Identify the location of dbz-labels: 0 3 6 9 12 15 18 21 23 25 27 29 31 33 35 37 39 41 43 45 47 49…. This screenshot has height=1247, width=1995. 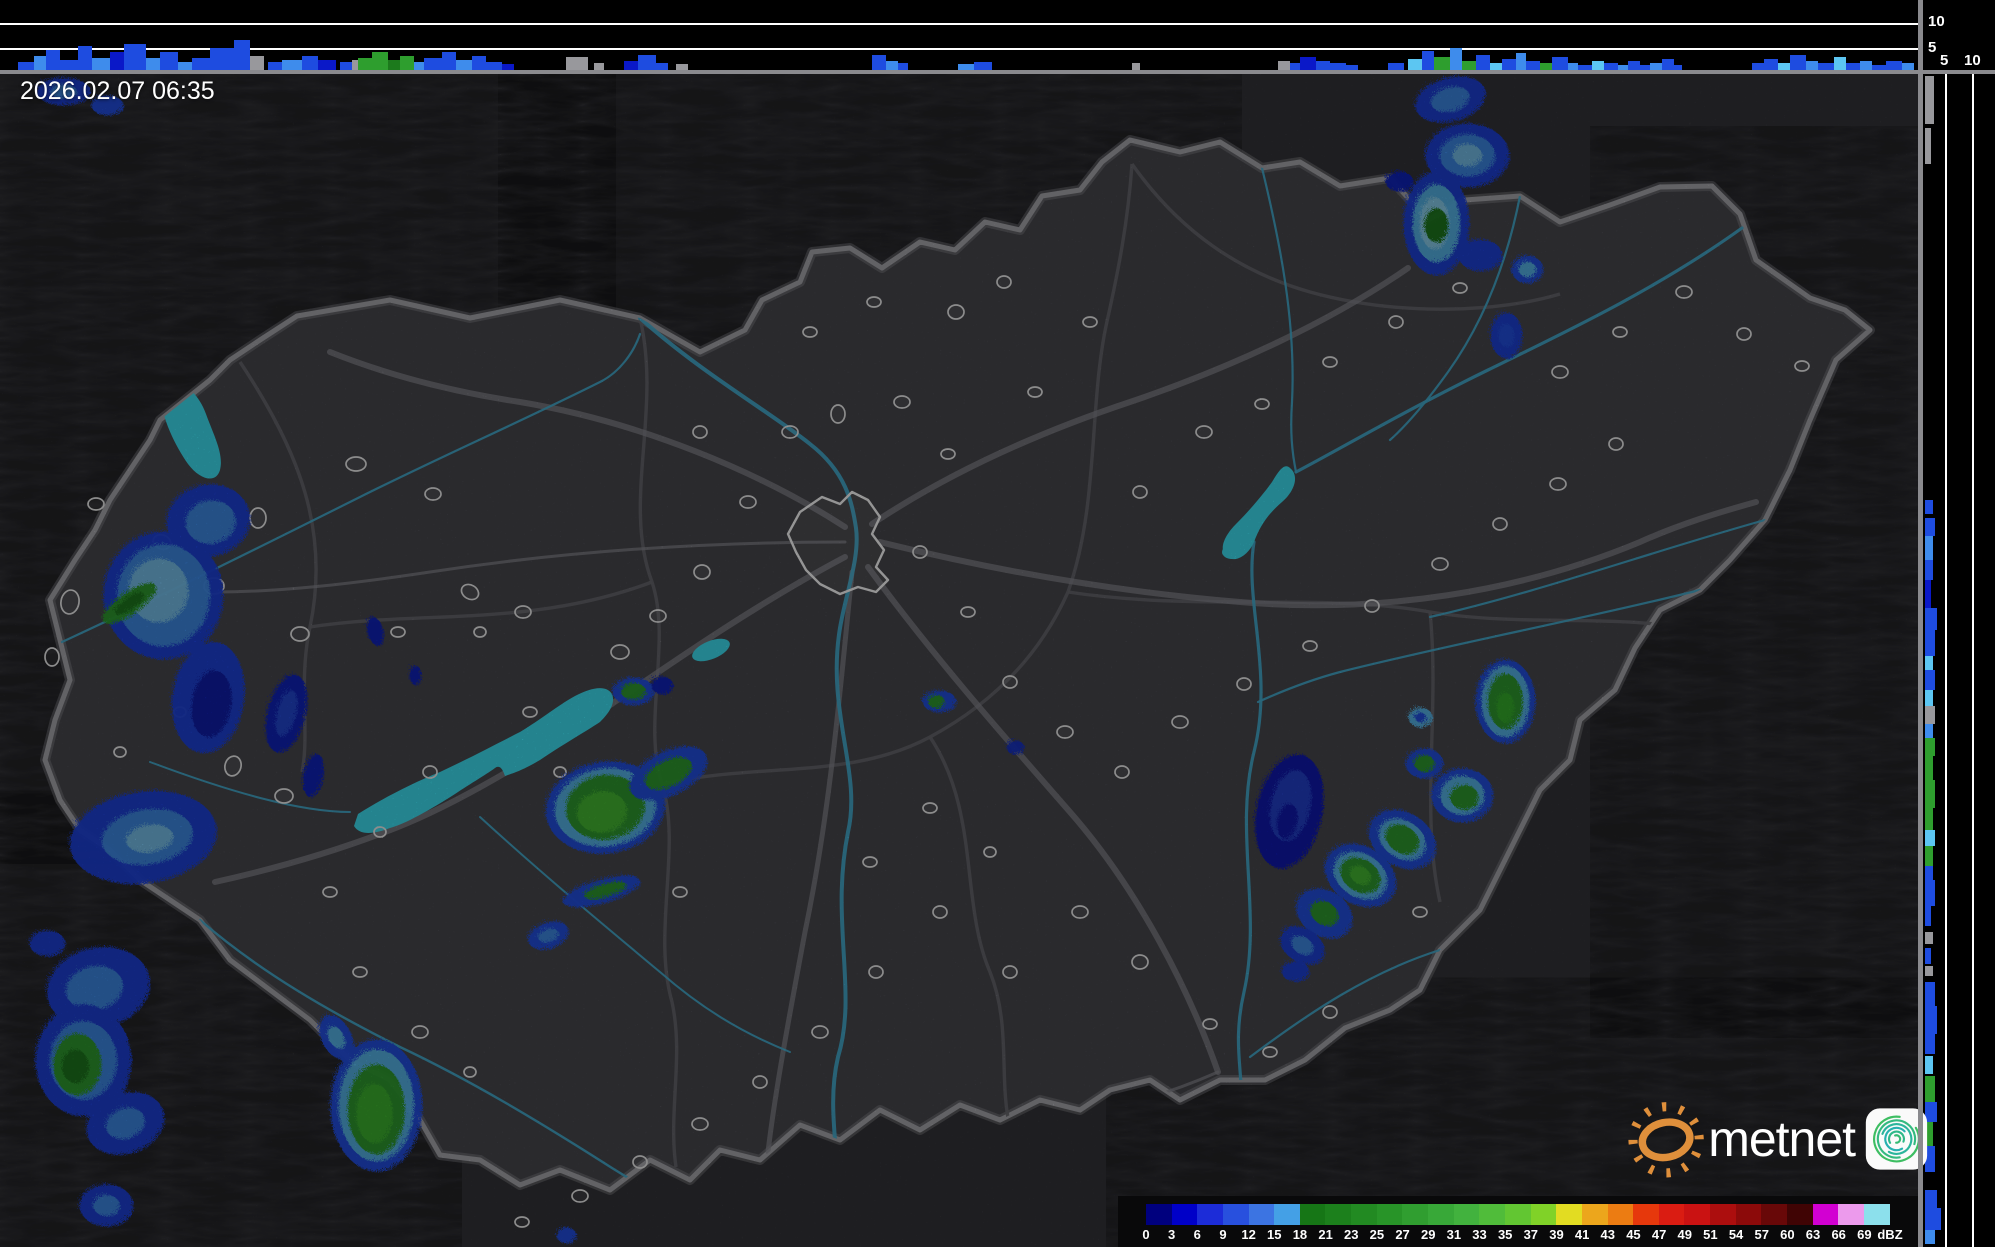
(1524, 1236).